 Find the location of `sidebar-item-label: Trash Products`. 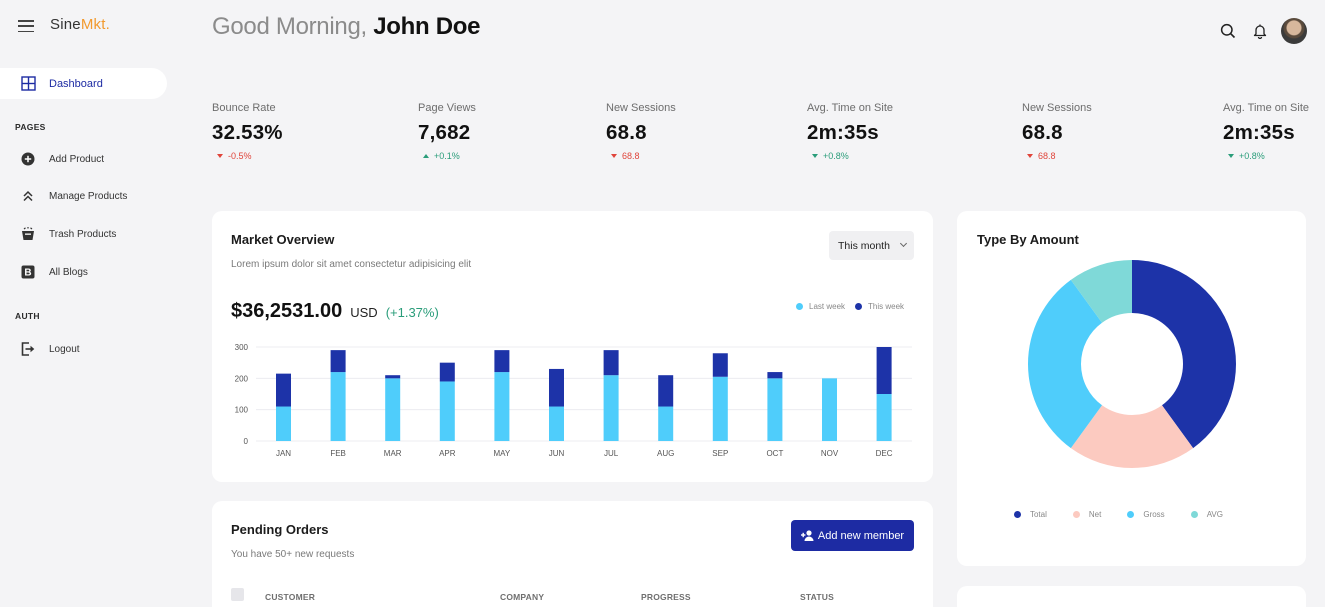

sidebar-item-label: Trash Products is located at coordinates (83, 234).